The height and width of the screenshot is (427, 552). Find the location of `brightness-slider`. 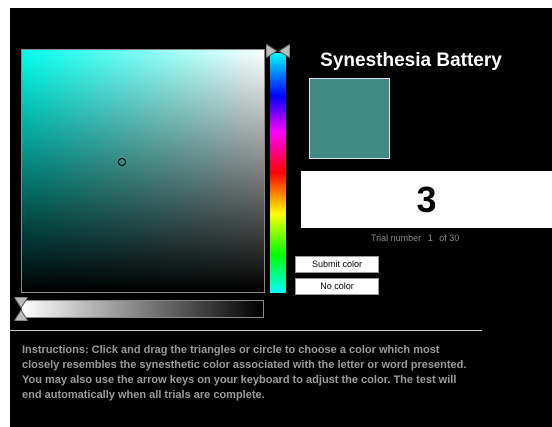

brightness-slider is located at coordinates (142, 309).